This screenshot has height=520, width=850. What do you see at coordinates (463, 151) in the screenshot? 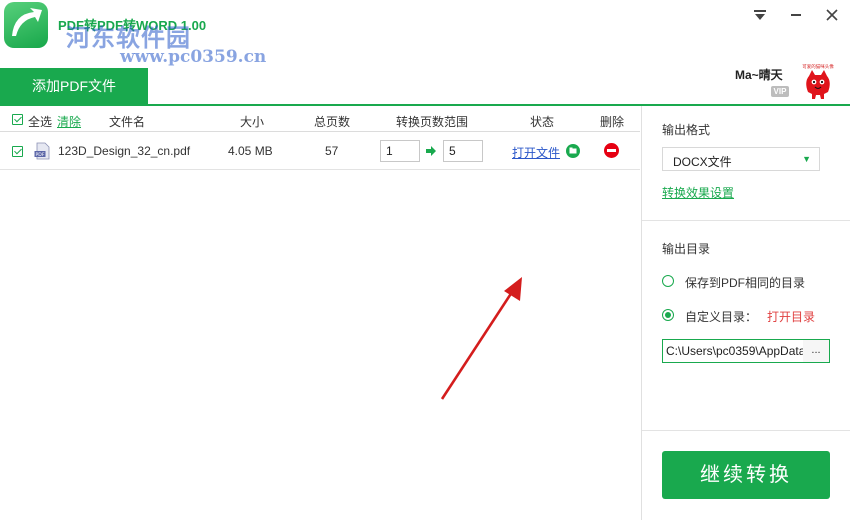
I see `range-to-input: 5` at bounding box center [463, 151].